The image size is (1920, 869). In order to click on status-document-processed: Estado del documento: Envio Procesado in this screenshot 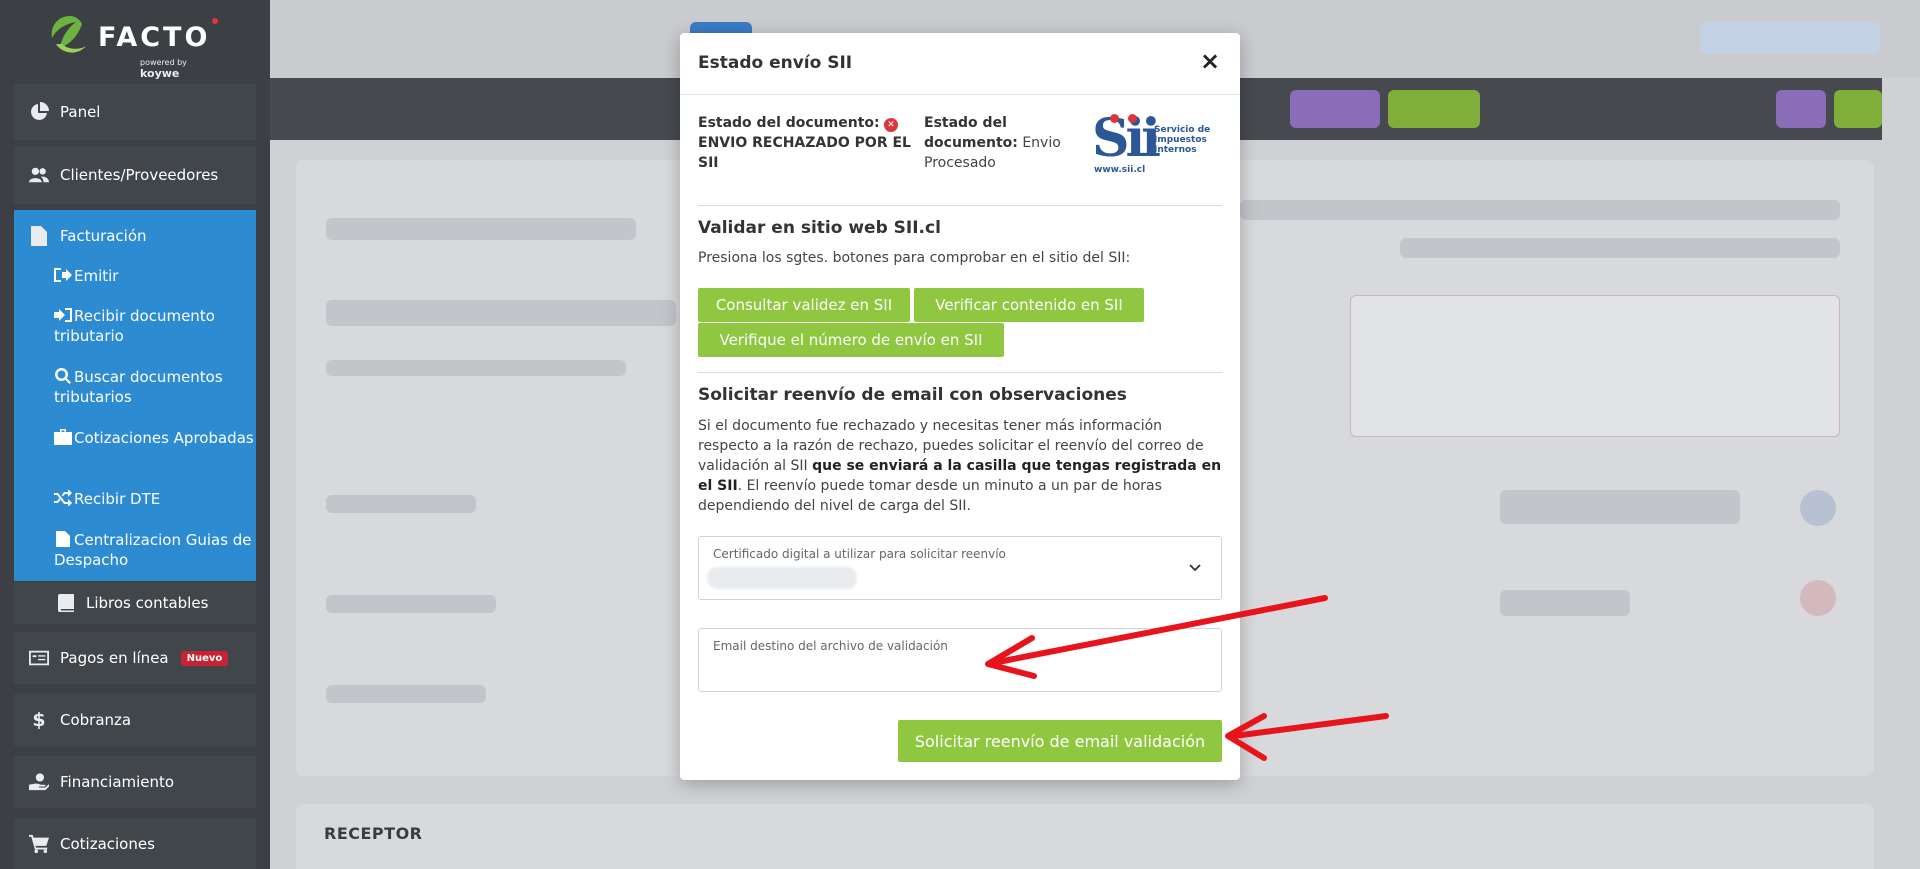, I will do `click(992, 143)`.